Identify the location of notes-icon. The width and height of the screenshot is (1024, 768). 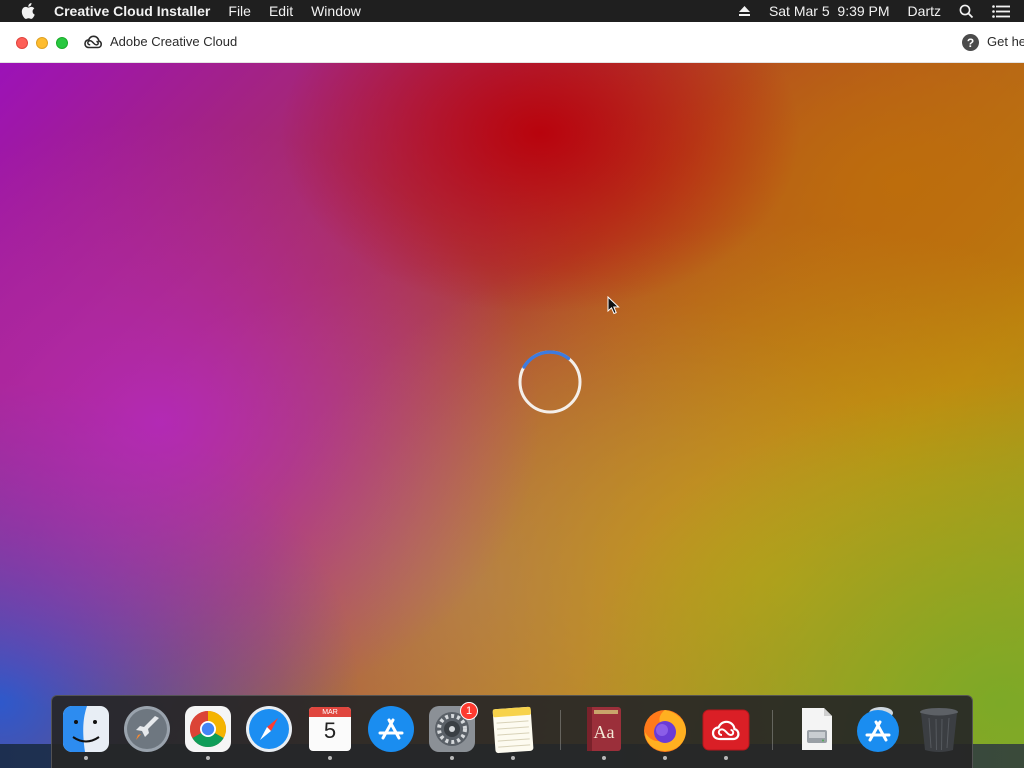
(513, 730).